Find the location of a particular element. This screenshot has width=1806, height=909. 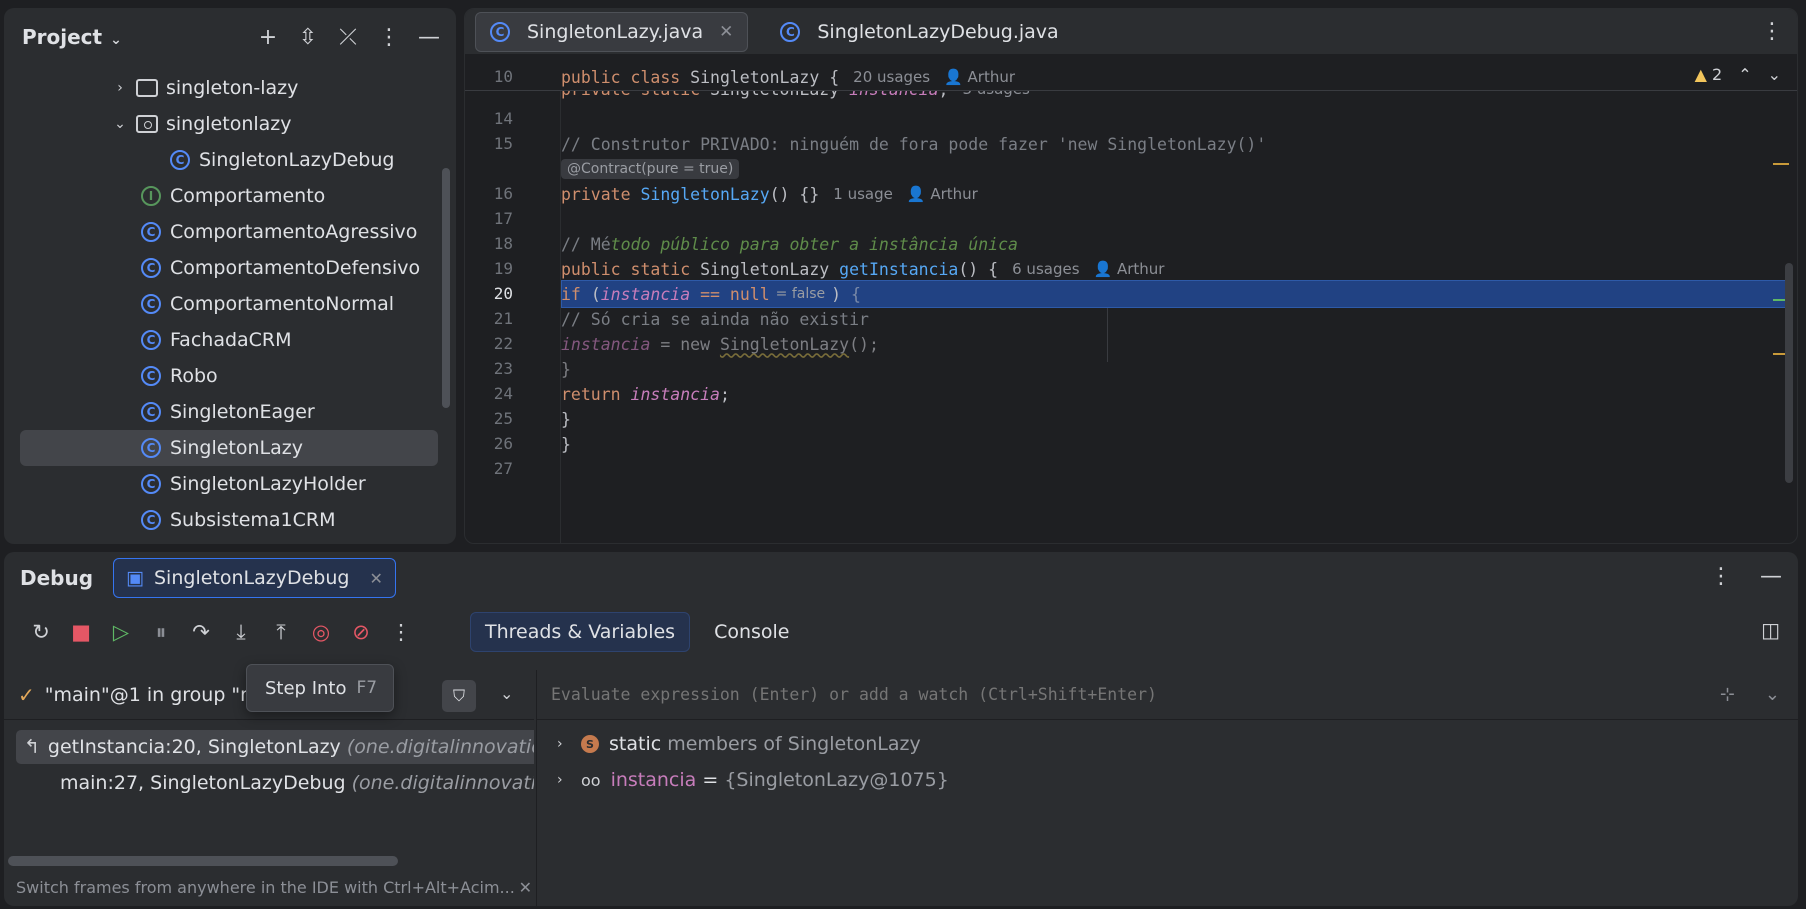

variable-row-static: › S static members of SingletonLazy is located at coordinates (1167, 744).